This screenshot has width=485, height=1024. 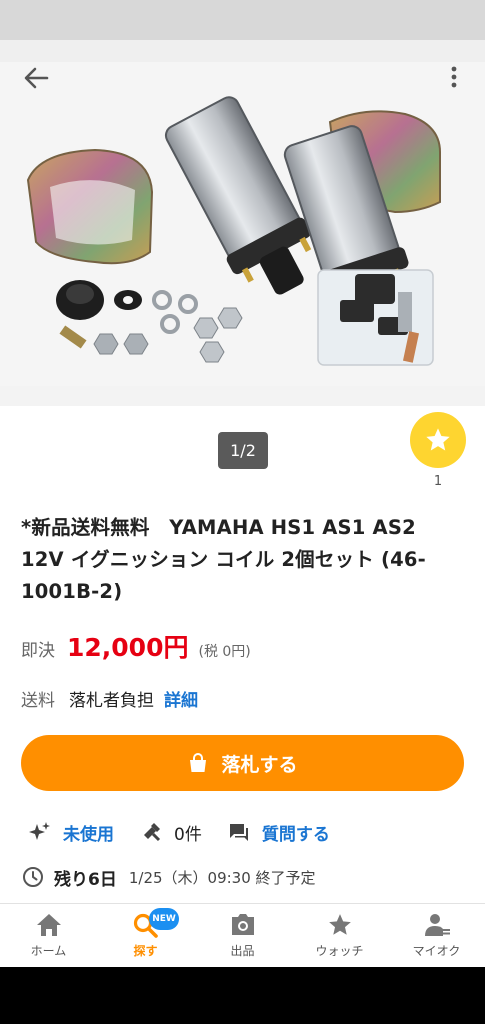 I want to click on shipping-row: 送料 落札者負担 詳細, so click(x=109, y=698).